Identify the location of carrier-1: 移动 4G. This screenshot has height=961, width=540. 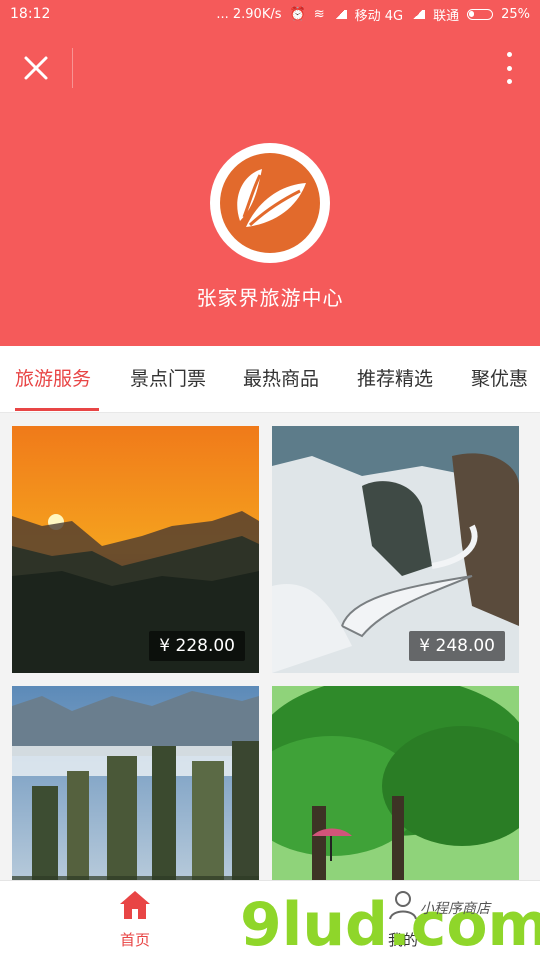
(379, 16).